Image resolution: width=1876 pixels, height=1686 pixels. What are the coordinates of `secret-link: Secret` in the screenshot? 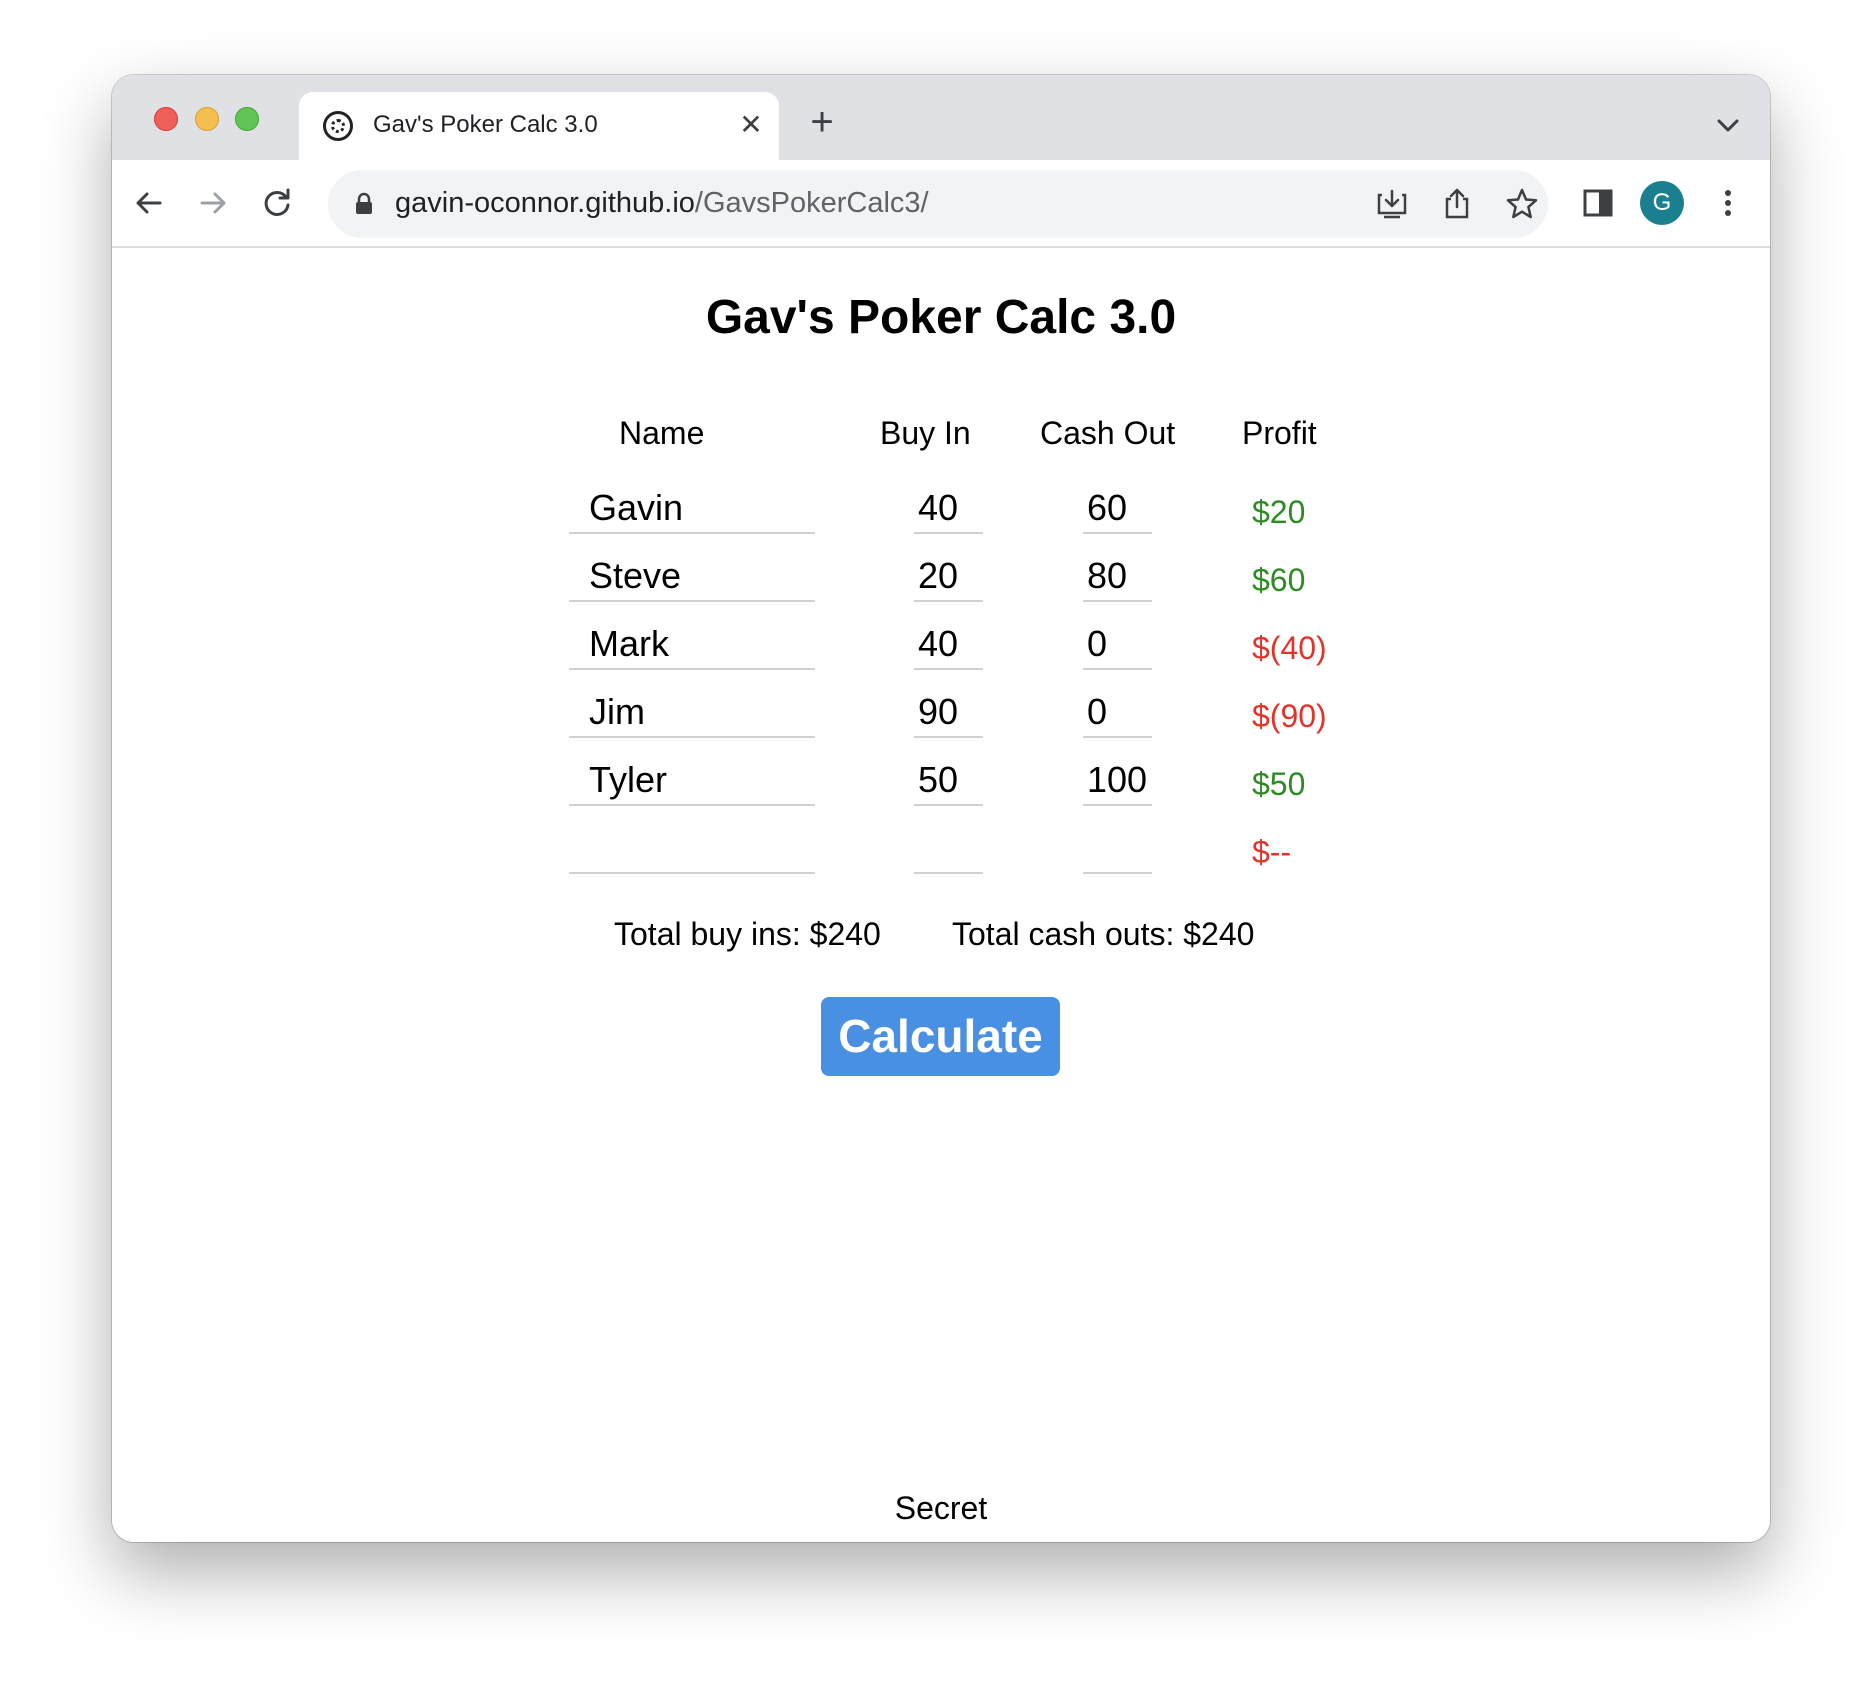 It's located at (941, 1508).